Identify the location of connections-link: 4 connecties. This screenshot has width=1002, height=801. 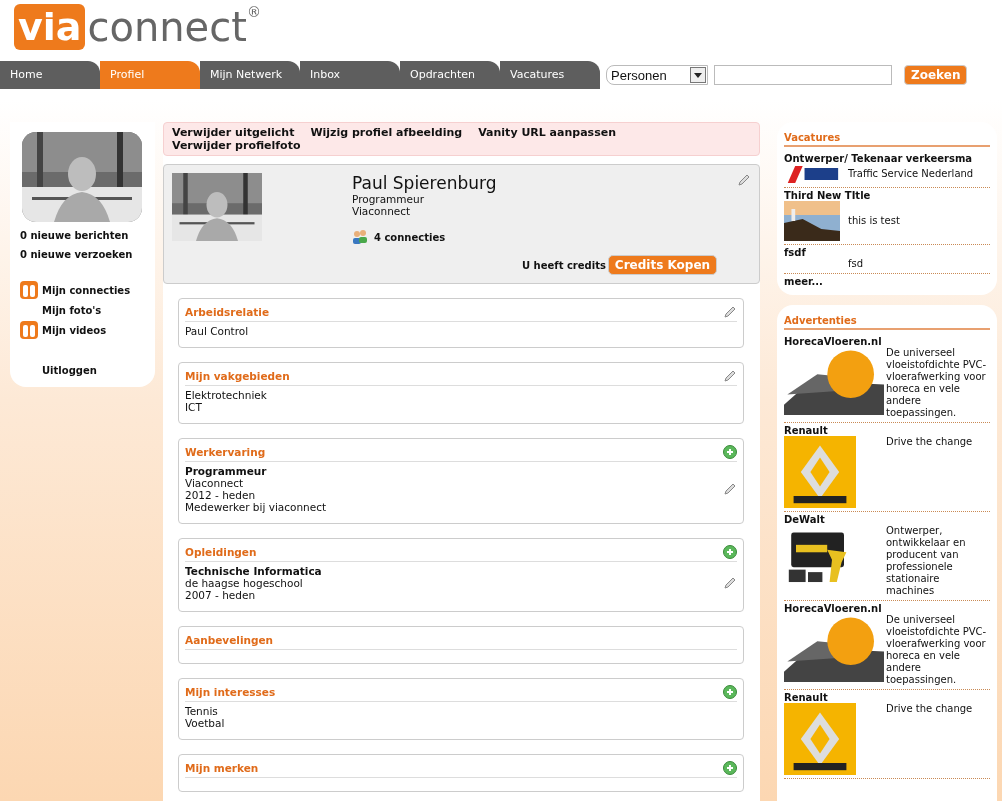
(410, 237).